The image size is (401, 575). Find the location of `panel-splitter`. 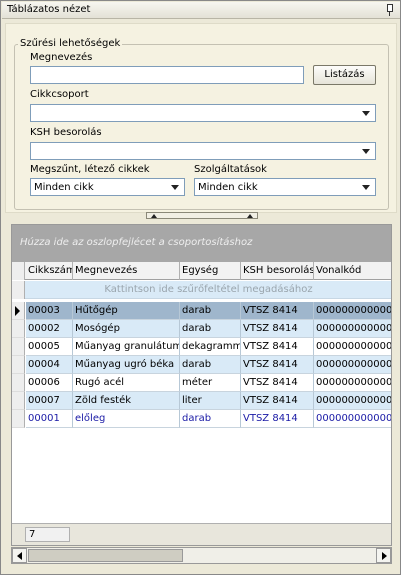

panel-splitter is located at coordinates (202, 215).